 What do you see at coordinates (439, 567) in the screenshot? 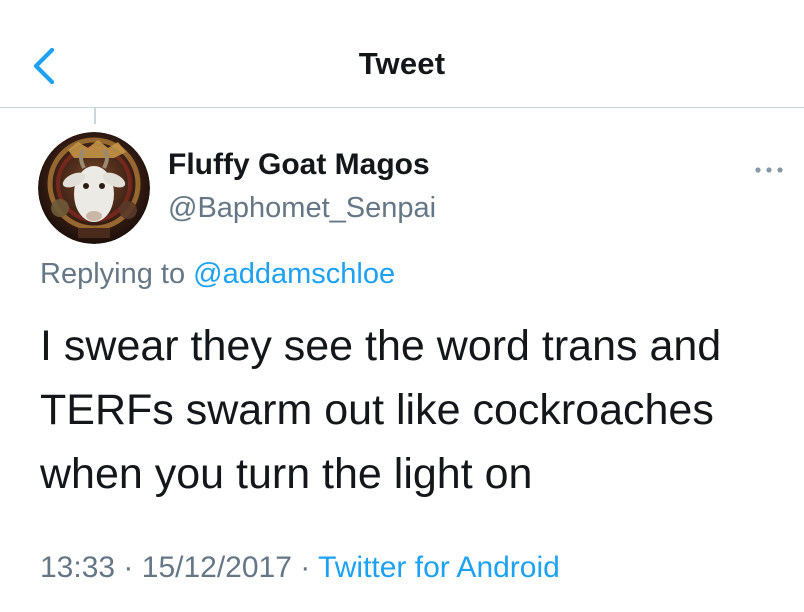
I see `tweet-source-link: Twitter for Android` at bounding box center [439, 567].